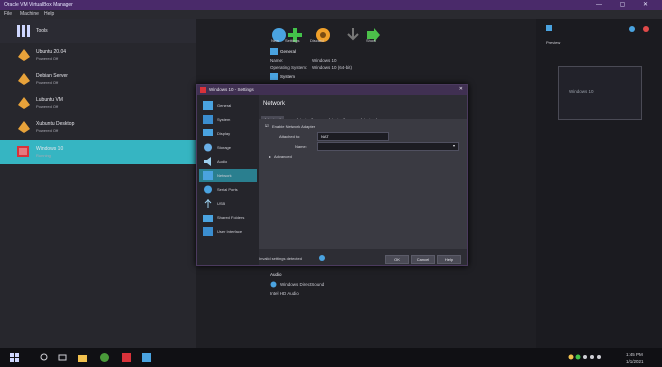  I want to click on chevron-down-icon: ▾, so click(453, 145).